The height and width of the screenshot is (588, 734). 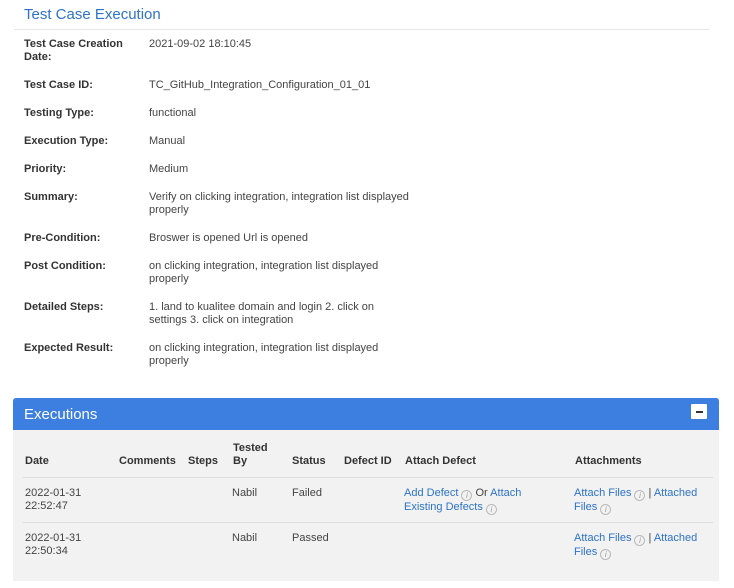 What do you see at coordinates (608, 461) in the screenshot?
I see `column-header-attachments: Attachments` at bounding box center [608, 461].